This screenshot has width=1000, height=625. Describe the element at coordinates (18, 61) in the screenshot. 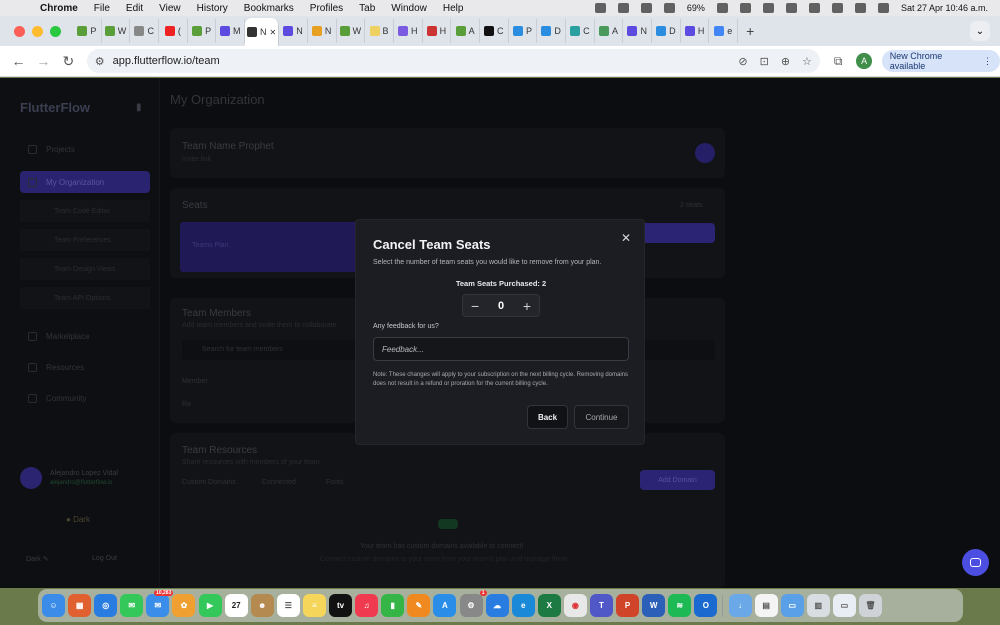

I see `back-arrow-icon: ←` at that location.